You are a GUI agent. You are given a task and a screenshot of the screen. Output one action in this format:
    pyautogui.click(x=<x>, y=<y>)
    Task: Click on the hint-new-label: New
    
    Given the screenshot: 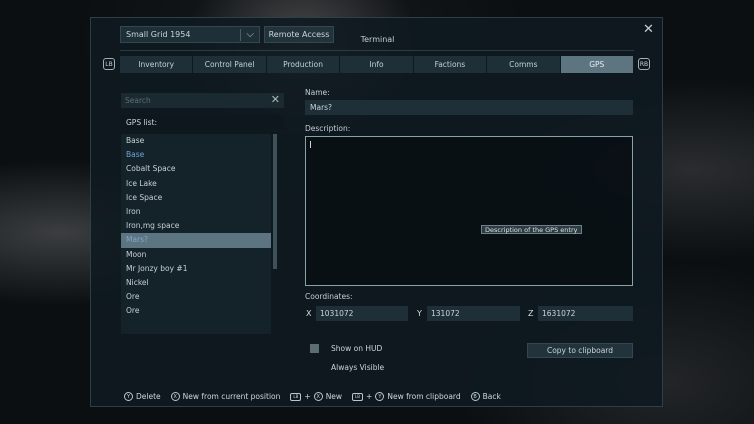 What is the action you would take?
    pyautogui.click(x=334, y=396)
    